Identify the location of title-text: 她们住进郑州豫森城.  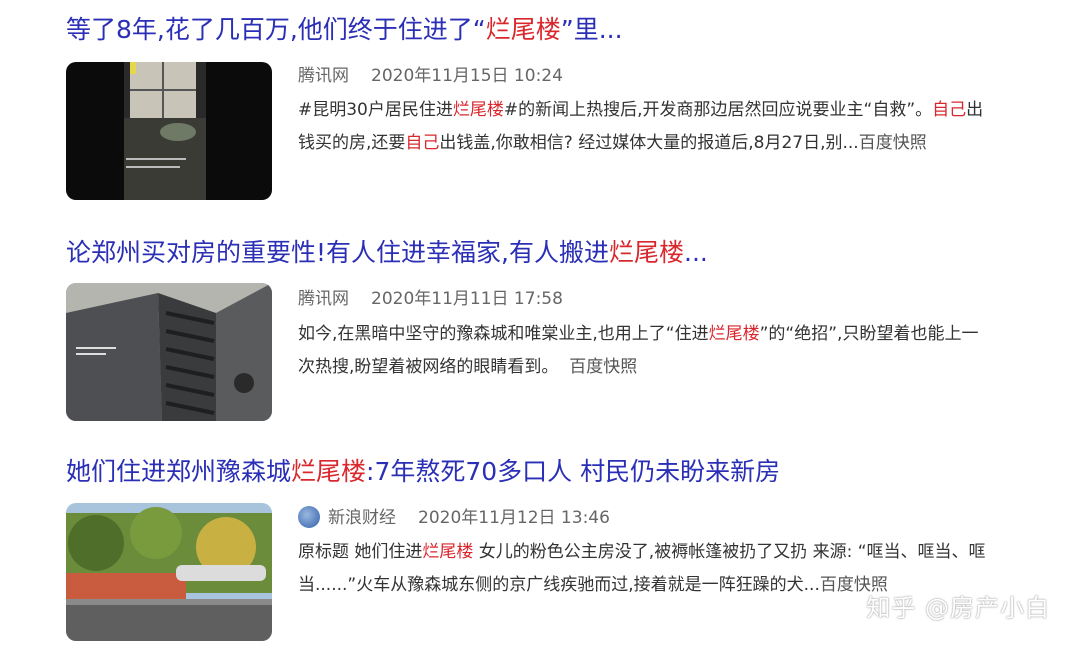
(179, 471).